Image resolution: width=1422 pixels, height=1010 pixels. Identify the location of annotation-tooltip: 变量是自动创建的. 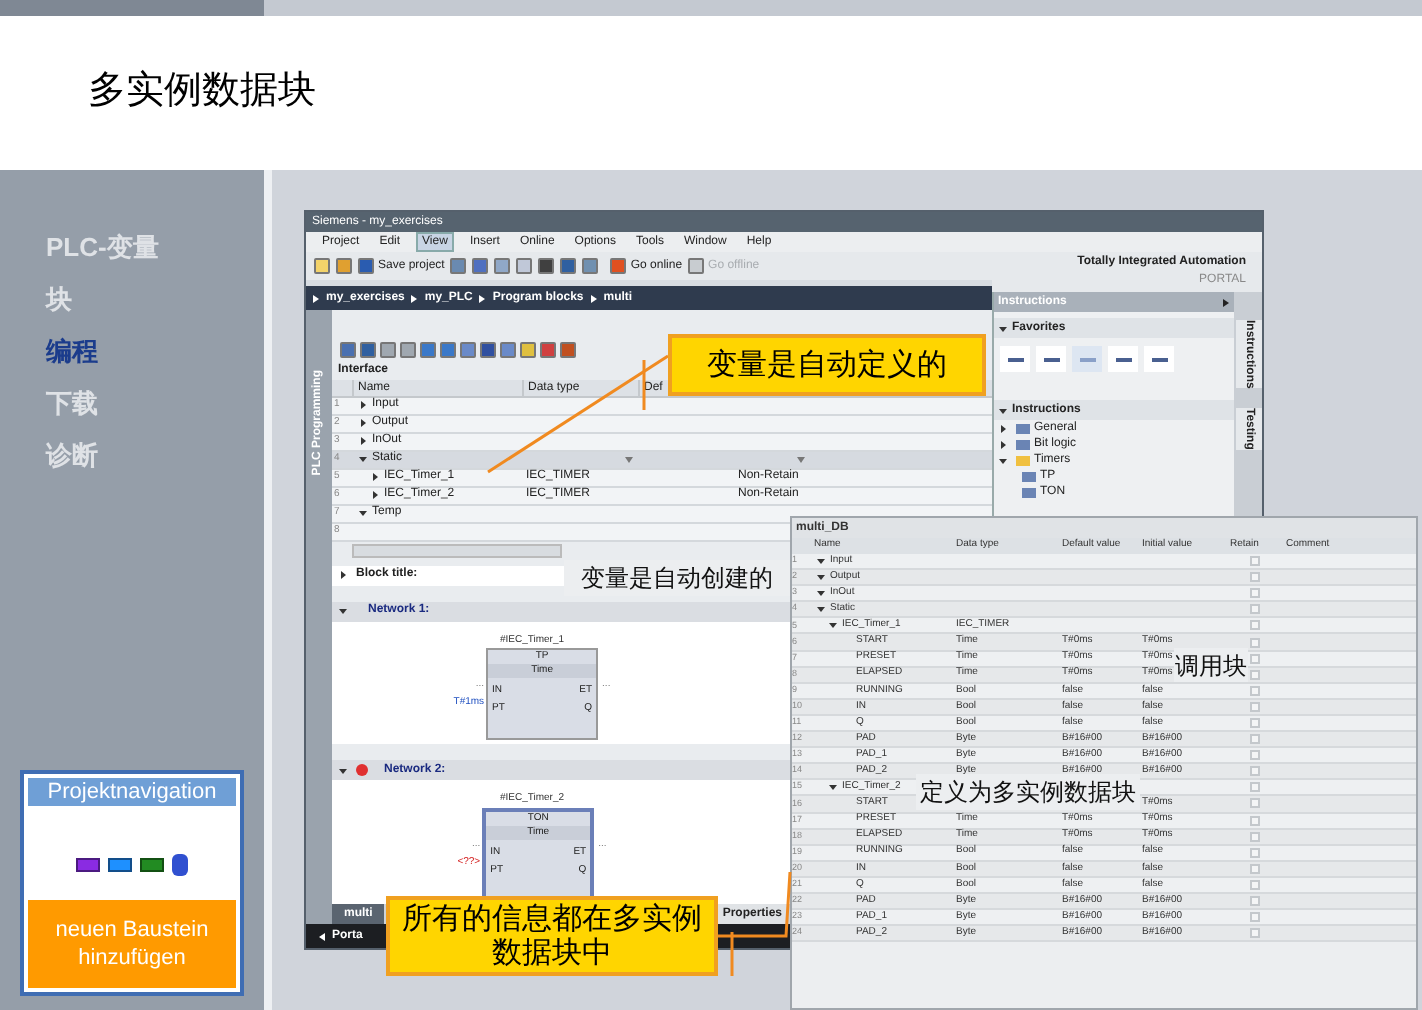
(677, 578).